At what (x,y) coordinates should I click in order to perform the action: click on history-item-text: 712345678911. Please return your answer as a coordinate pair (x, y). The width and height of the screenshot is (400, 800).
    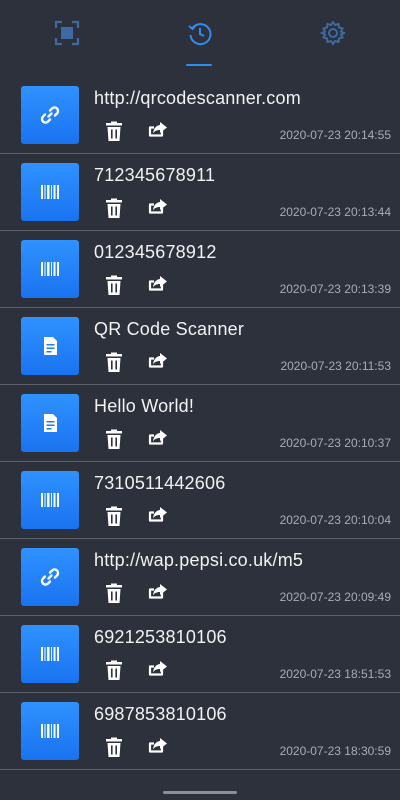
    Looking at the image, I should click on (155, 175).